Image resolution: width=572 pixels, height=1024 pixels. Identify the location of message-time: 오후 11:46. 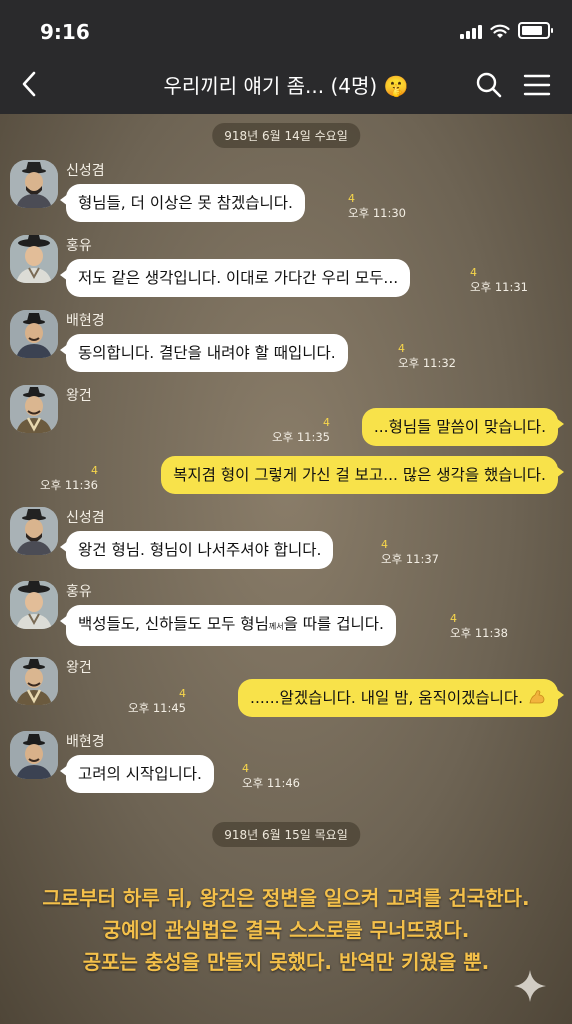
(271, 783).